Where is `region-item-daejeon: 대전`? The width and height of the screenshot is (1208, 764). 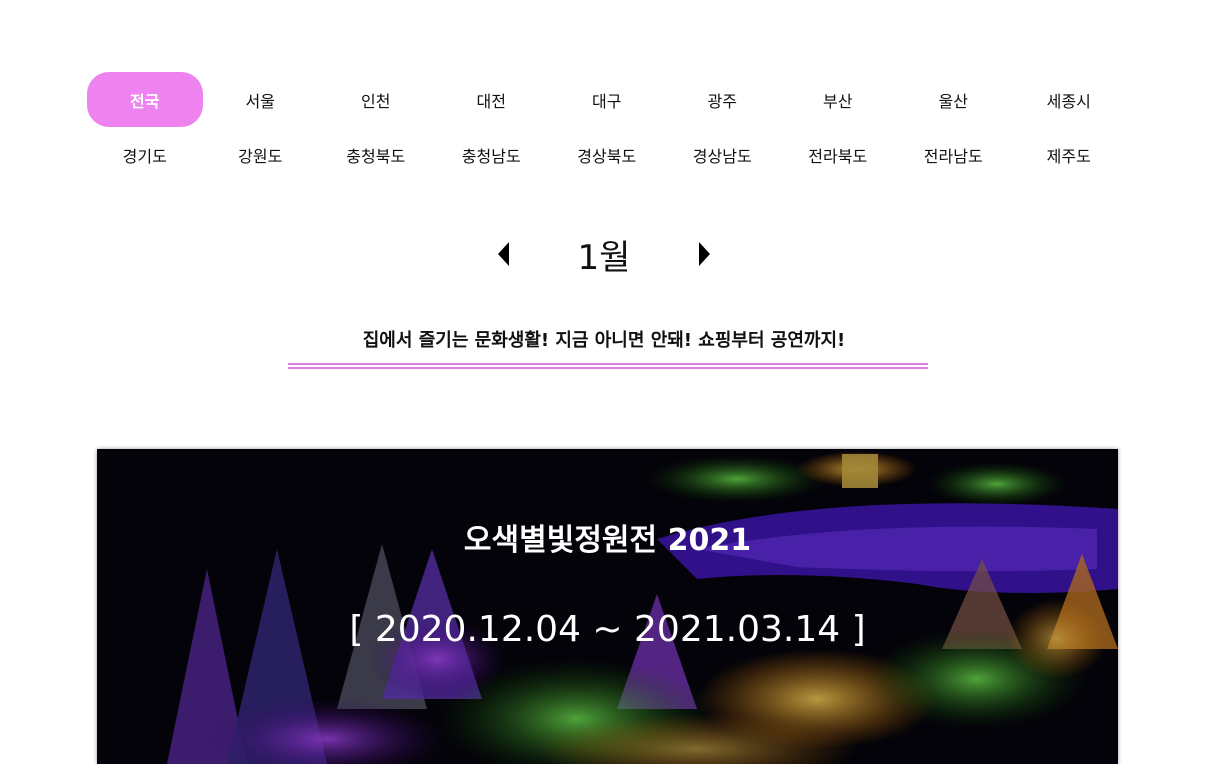 region-item-daejeon: 대전 is located at coordinates (492, 99).